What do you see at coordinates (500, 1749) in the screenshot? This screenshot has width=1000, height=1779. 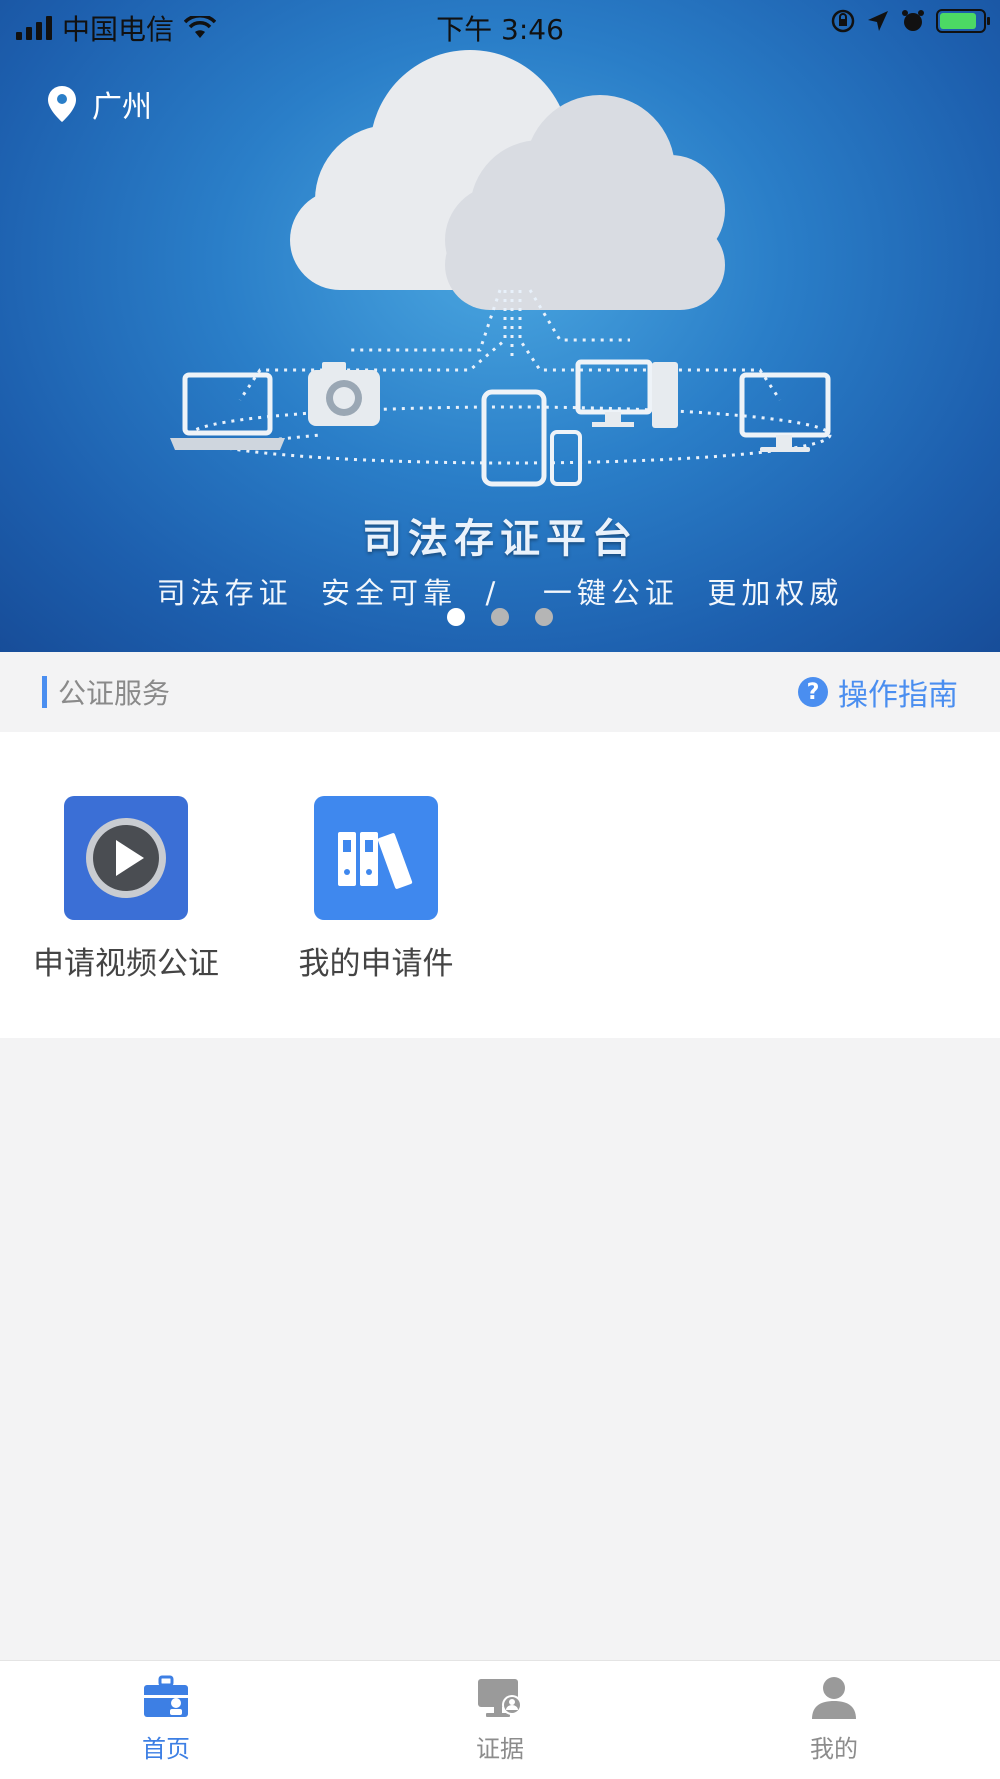 I see `tab-label: 证据` at bounding box center [500, 1749].